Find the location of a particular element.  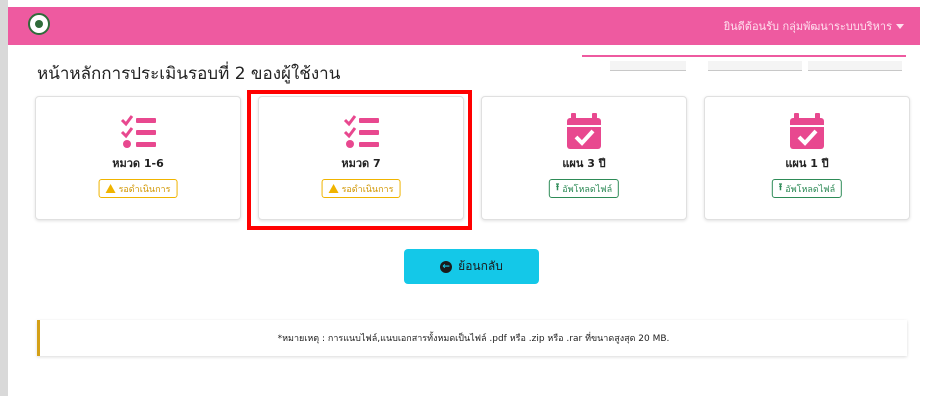

card-plan-3-year: แผน 3 ปี ⭱ อัพโหลดไฟล์ is located at coordinates (584, 158).